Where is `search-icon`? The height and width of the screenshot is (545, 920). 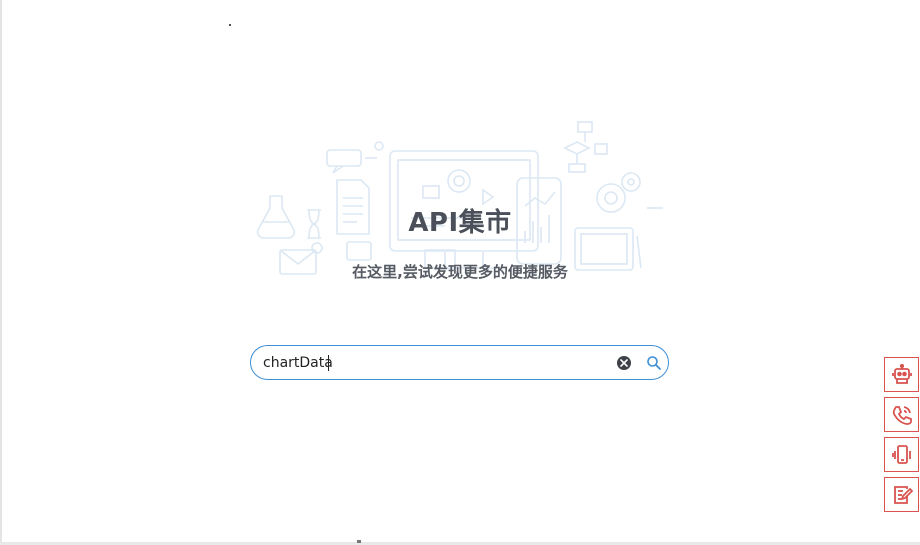 search-icon is located at coordinates (654, 363).